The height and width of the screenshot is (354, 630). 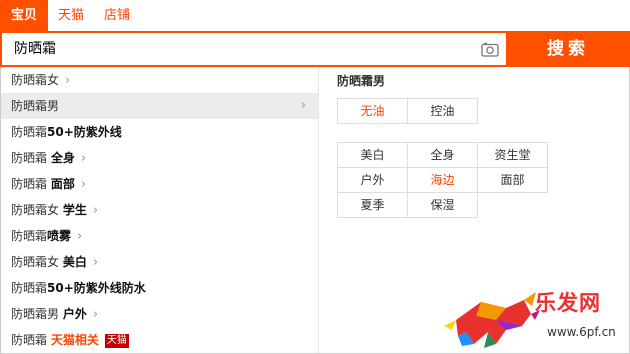 What do you see at coordinates (442, 205) in the screenshot?
I see `attribute-tag: 保湿` at bounding box center [442, 205].